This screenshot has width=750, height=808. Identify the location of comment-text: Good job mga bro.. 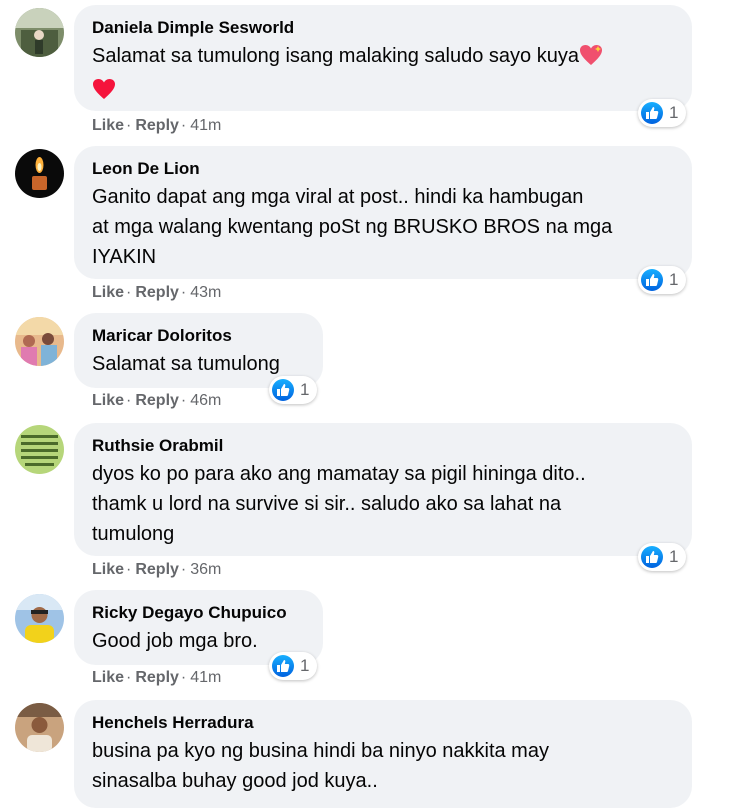
(175, 641).